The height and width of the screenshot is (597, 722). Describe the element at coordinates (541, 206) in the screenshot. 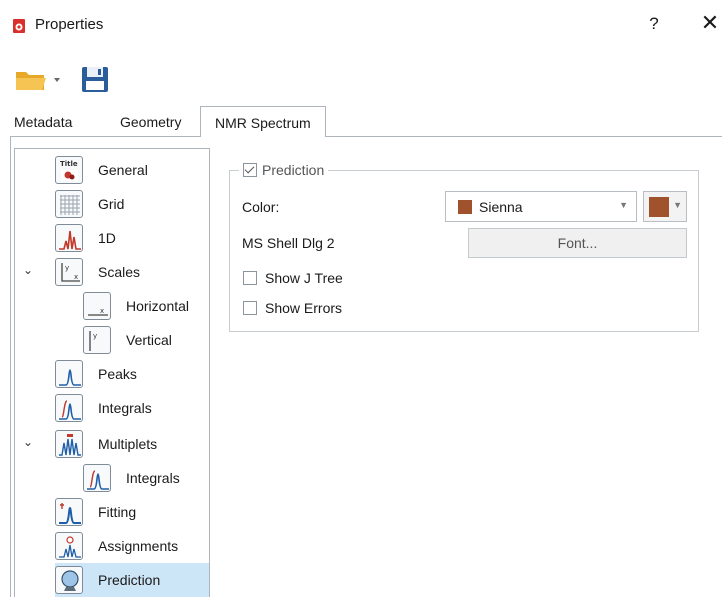

I see `color-dropdown: Sienna ▼` at that location.